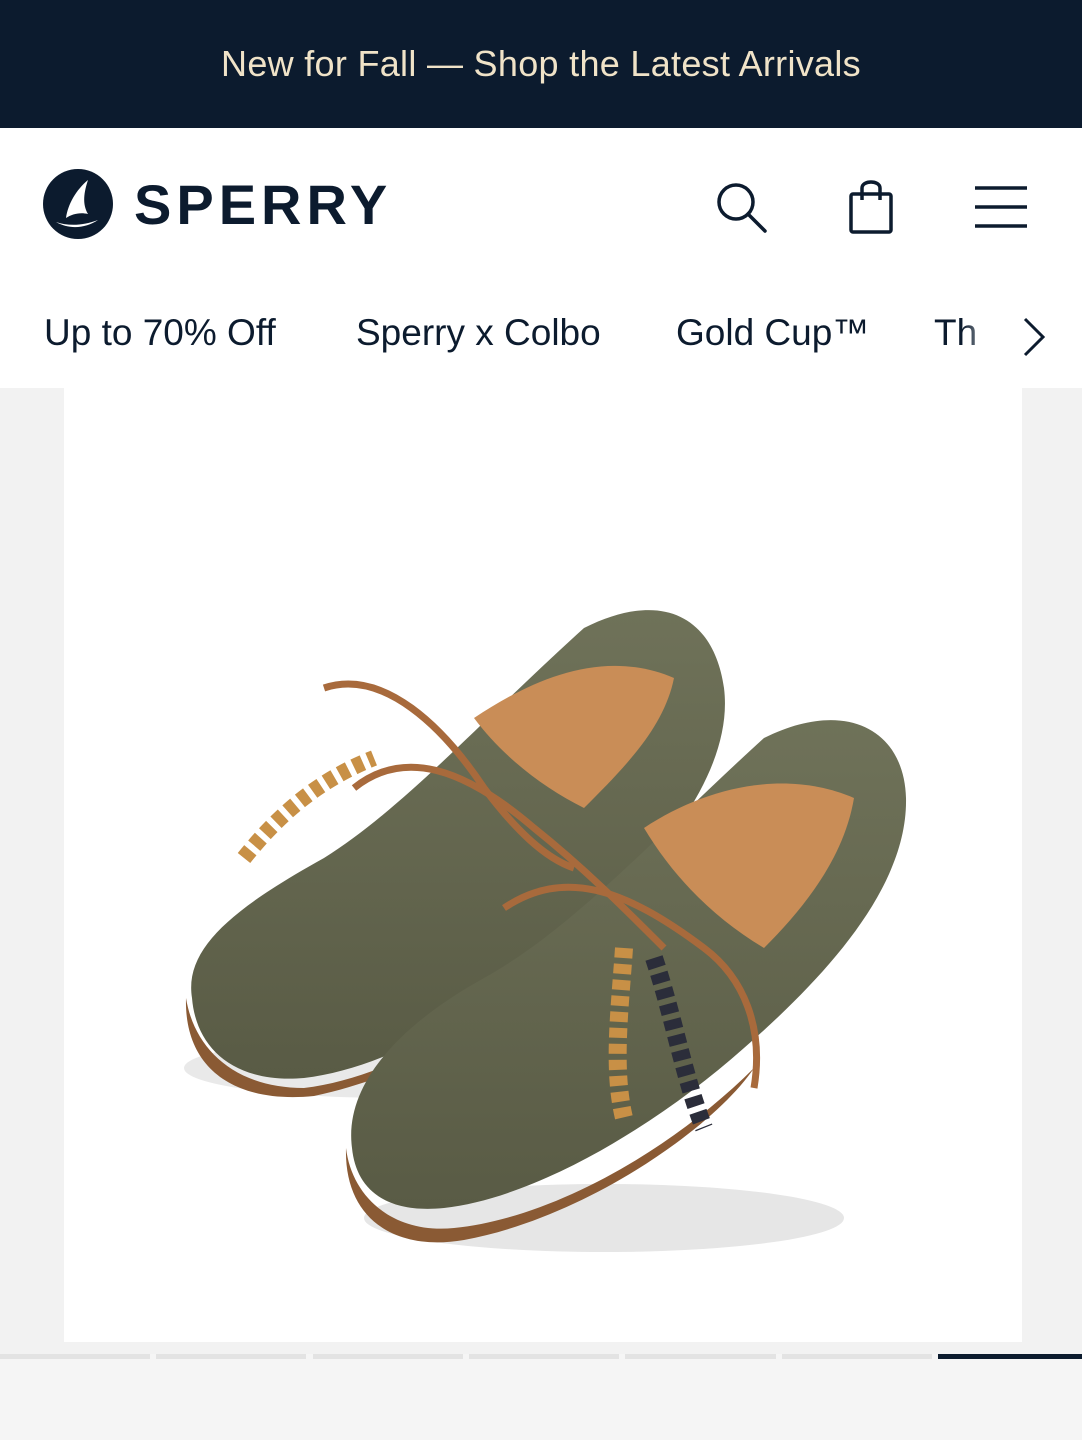 This screenshot has height=1440, width=1082. Describe the element at coordinates (1034, 337) in the screenshot. I see `chevron-right-icon` at that location.